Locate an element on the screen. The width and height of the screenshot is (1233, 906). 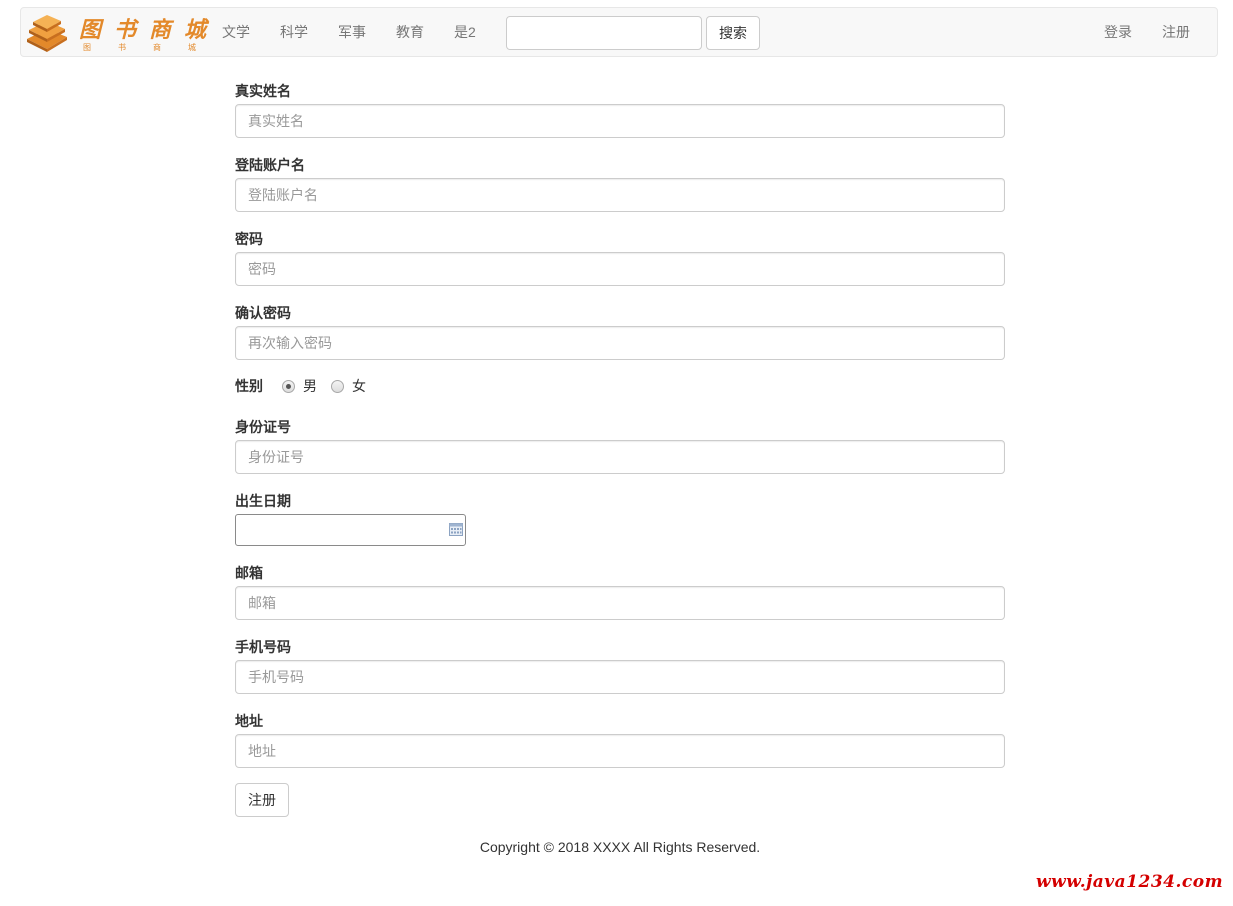
gender-option-male-label: 男 is located at coordinates (310, 386).